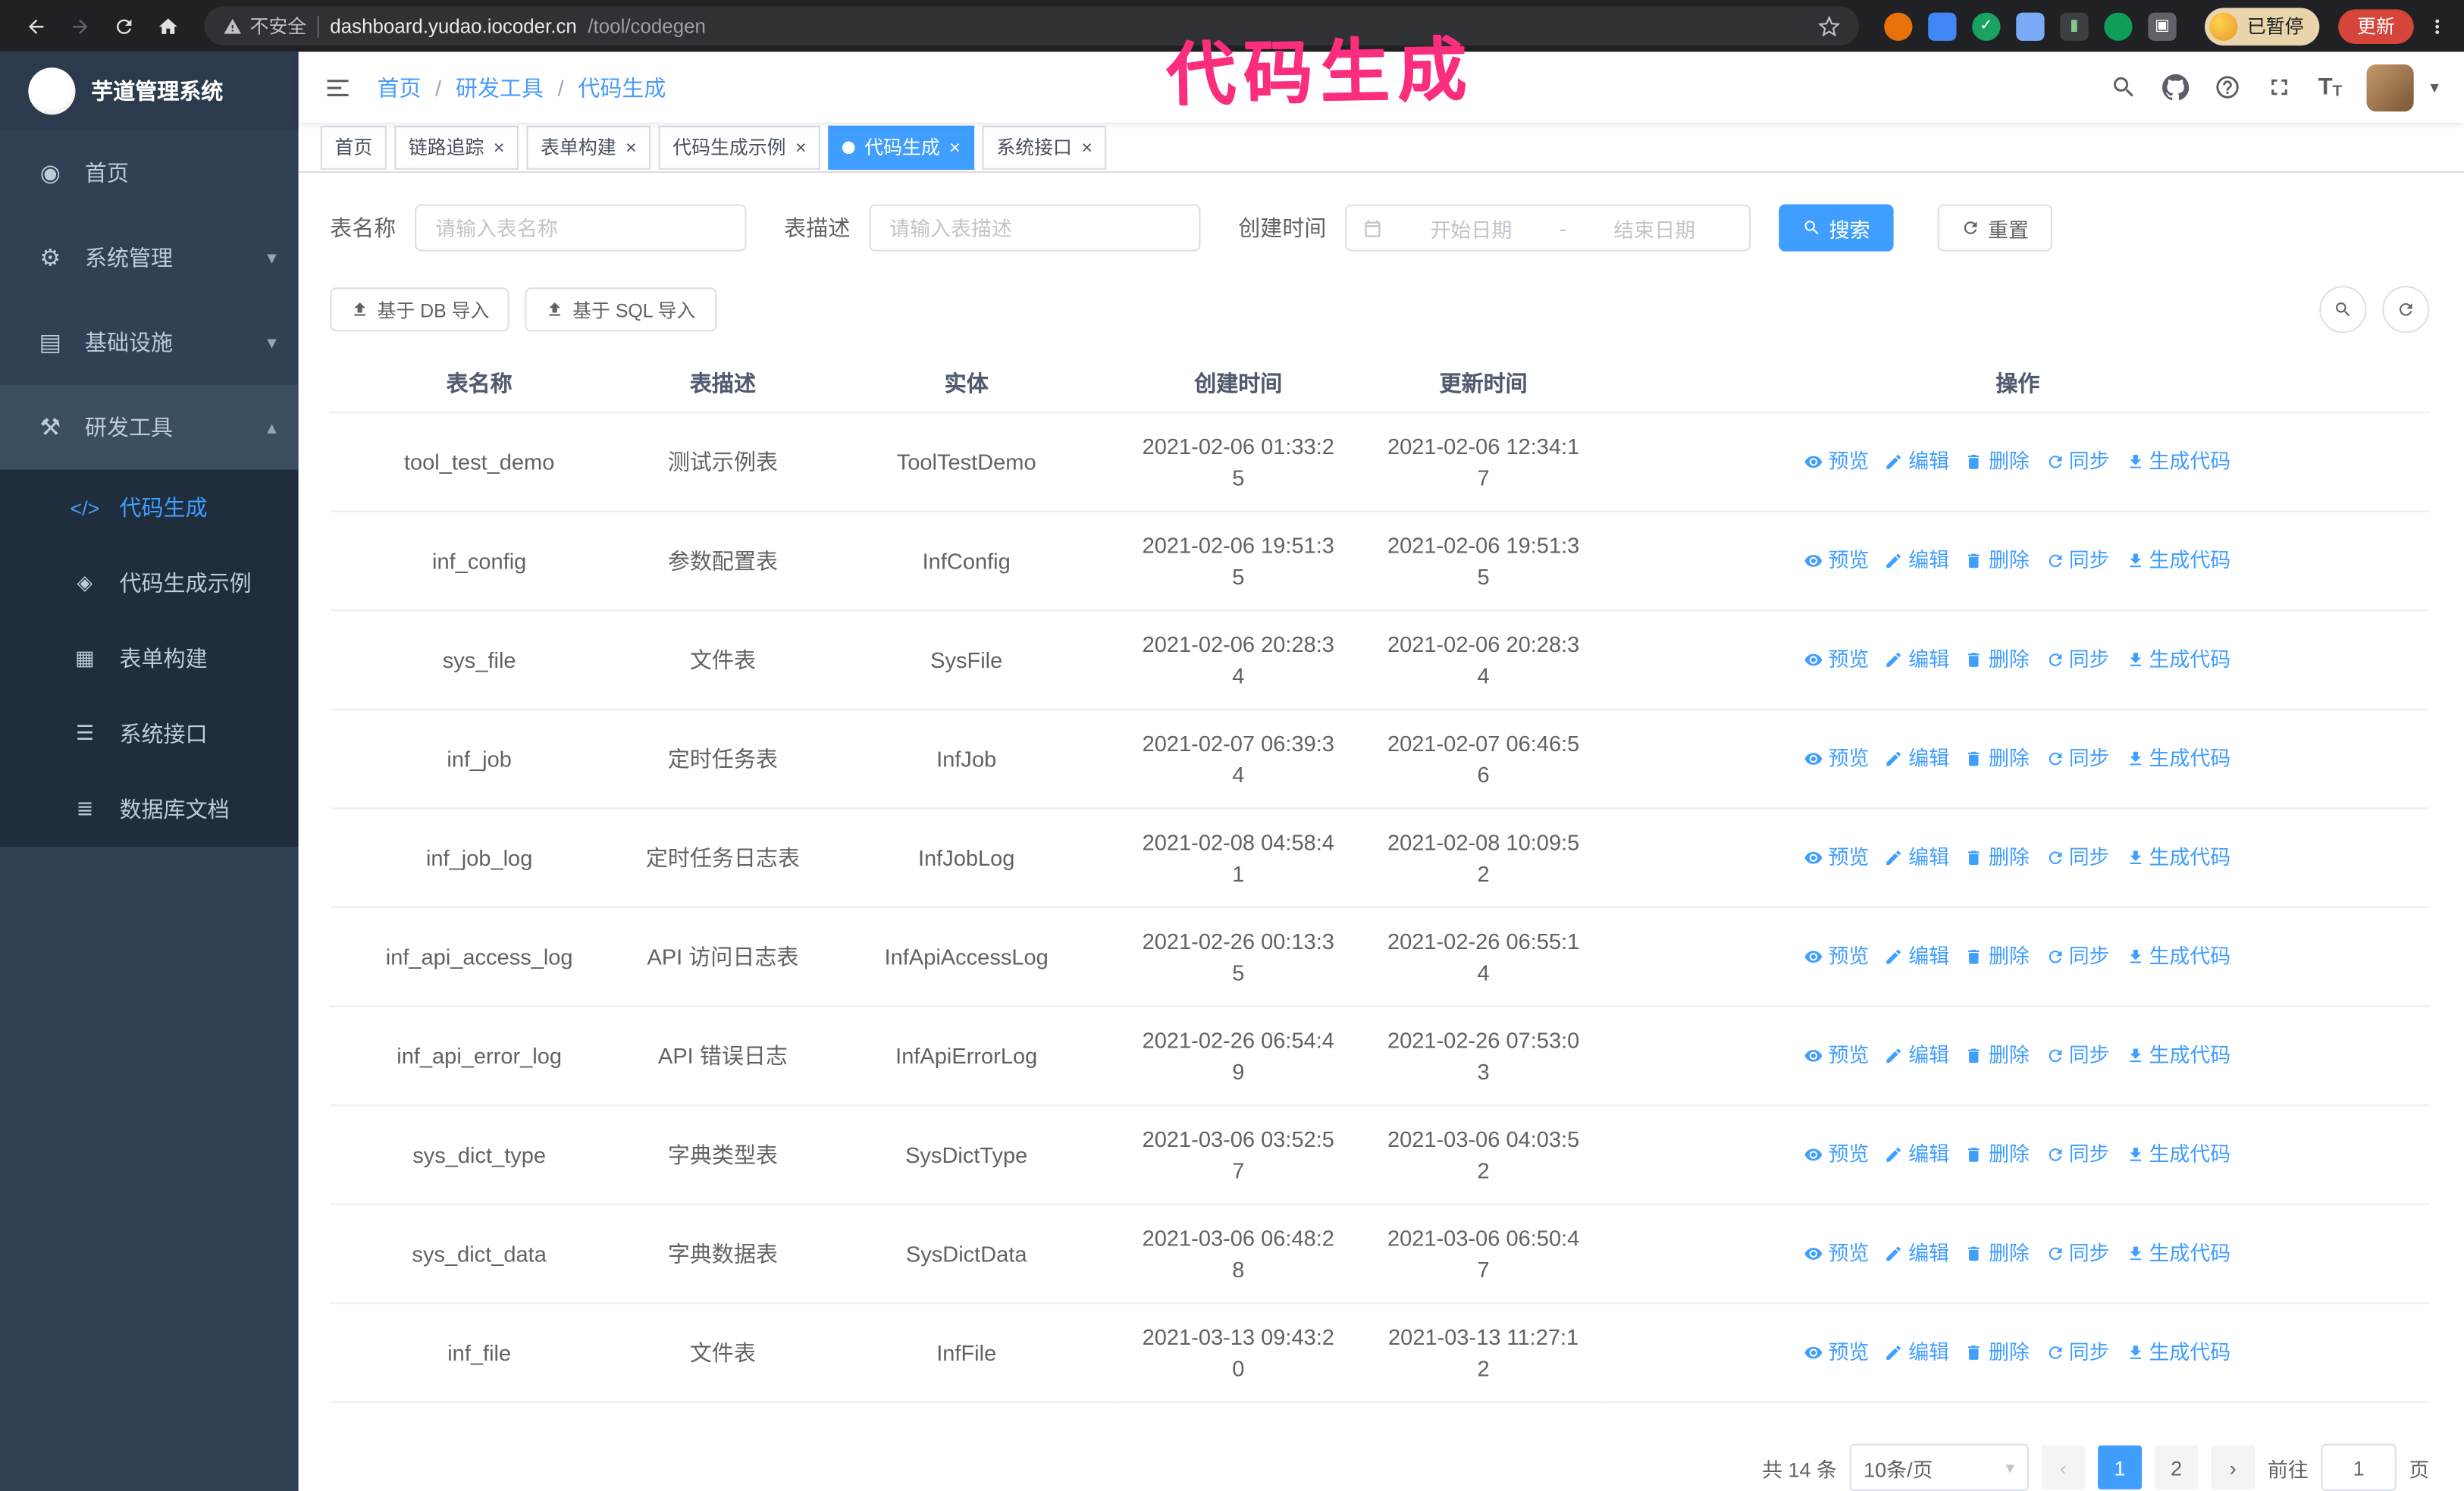 The height and width of the screenshot is (1491, 2464). Describe the element at coordinates (2233, 1467) in the screenshot. I see `next-page-button: ›` at that location.